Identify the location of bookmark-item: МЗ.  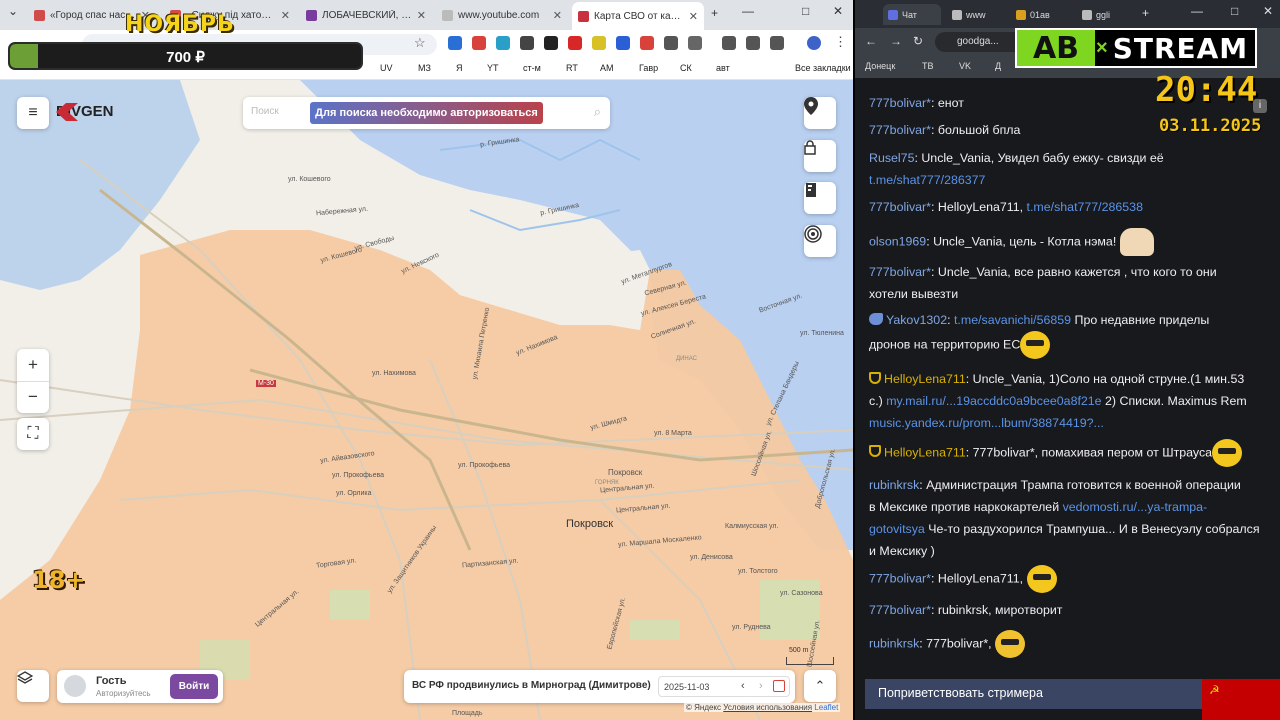
(424, 68).